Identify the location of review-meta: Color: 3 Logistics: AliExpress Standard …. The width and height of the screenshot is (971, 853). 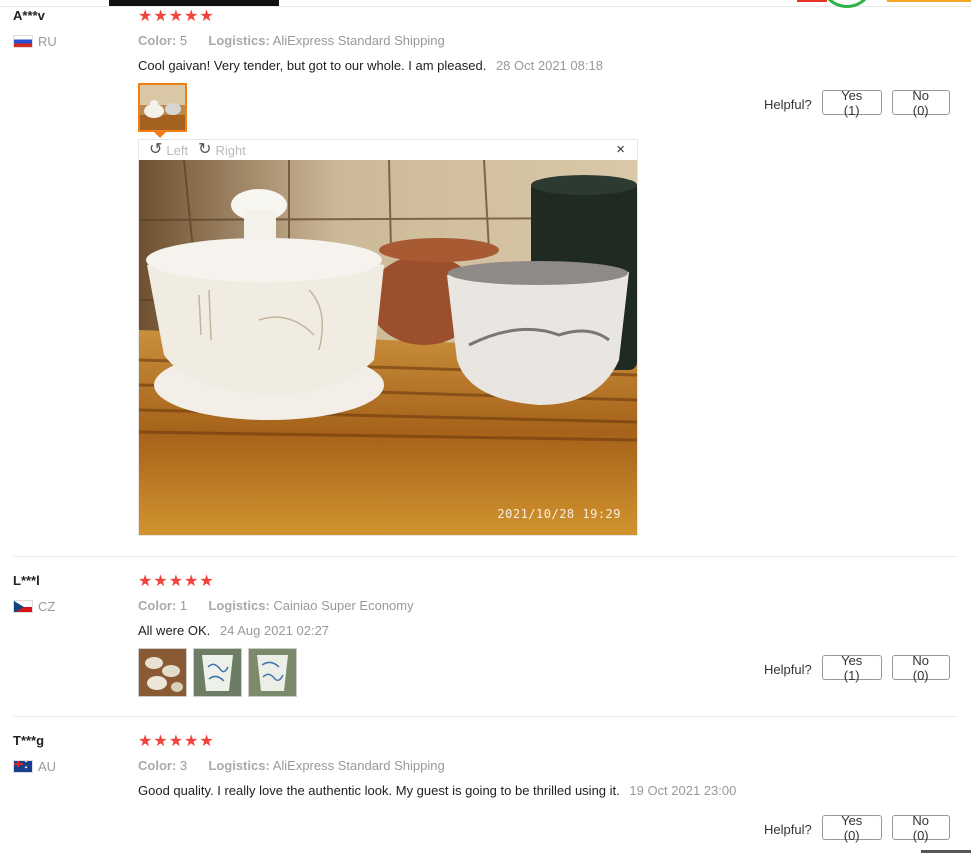
(291, 765).